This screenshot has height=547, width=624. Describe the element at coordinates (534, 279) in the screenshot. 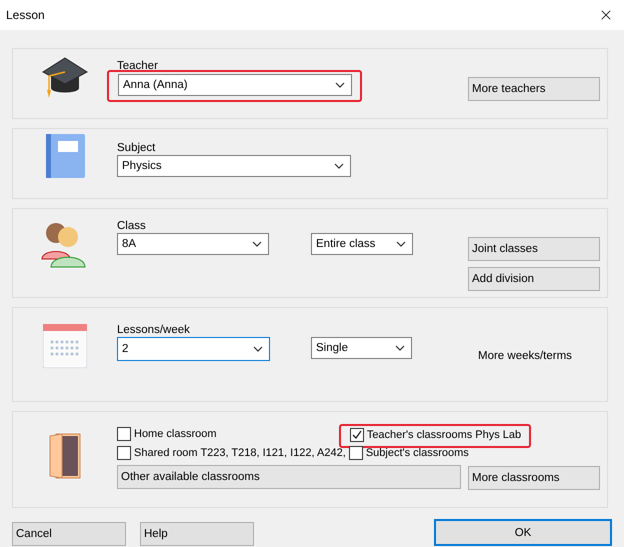

I see `dialog-button: Add division` at that location.